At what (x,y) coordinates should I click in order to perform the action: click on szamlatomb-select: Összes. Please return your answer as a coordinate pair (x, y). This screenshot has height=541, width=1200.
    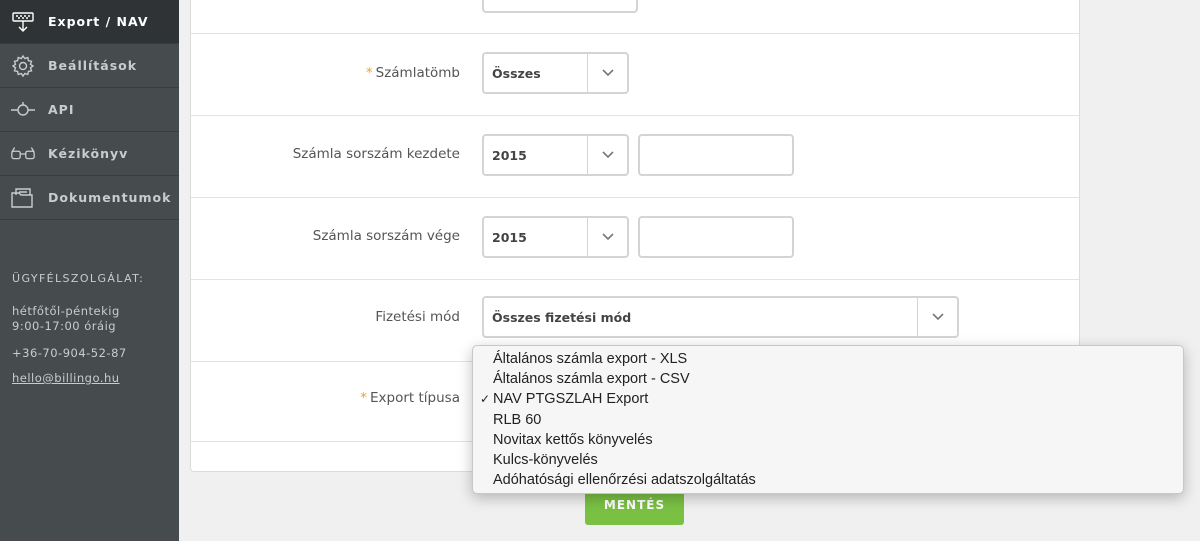
    Looking at the image, I should click on (555, 73).